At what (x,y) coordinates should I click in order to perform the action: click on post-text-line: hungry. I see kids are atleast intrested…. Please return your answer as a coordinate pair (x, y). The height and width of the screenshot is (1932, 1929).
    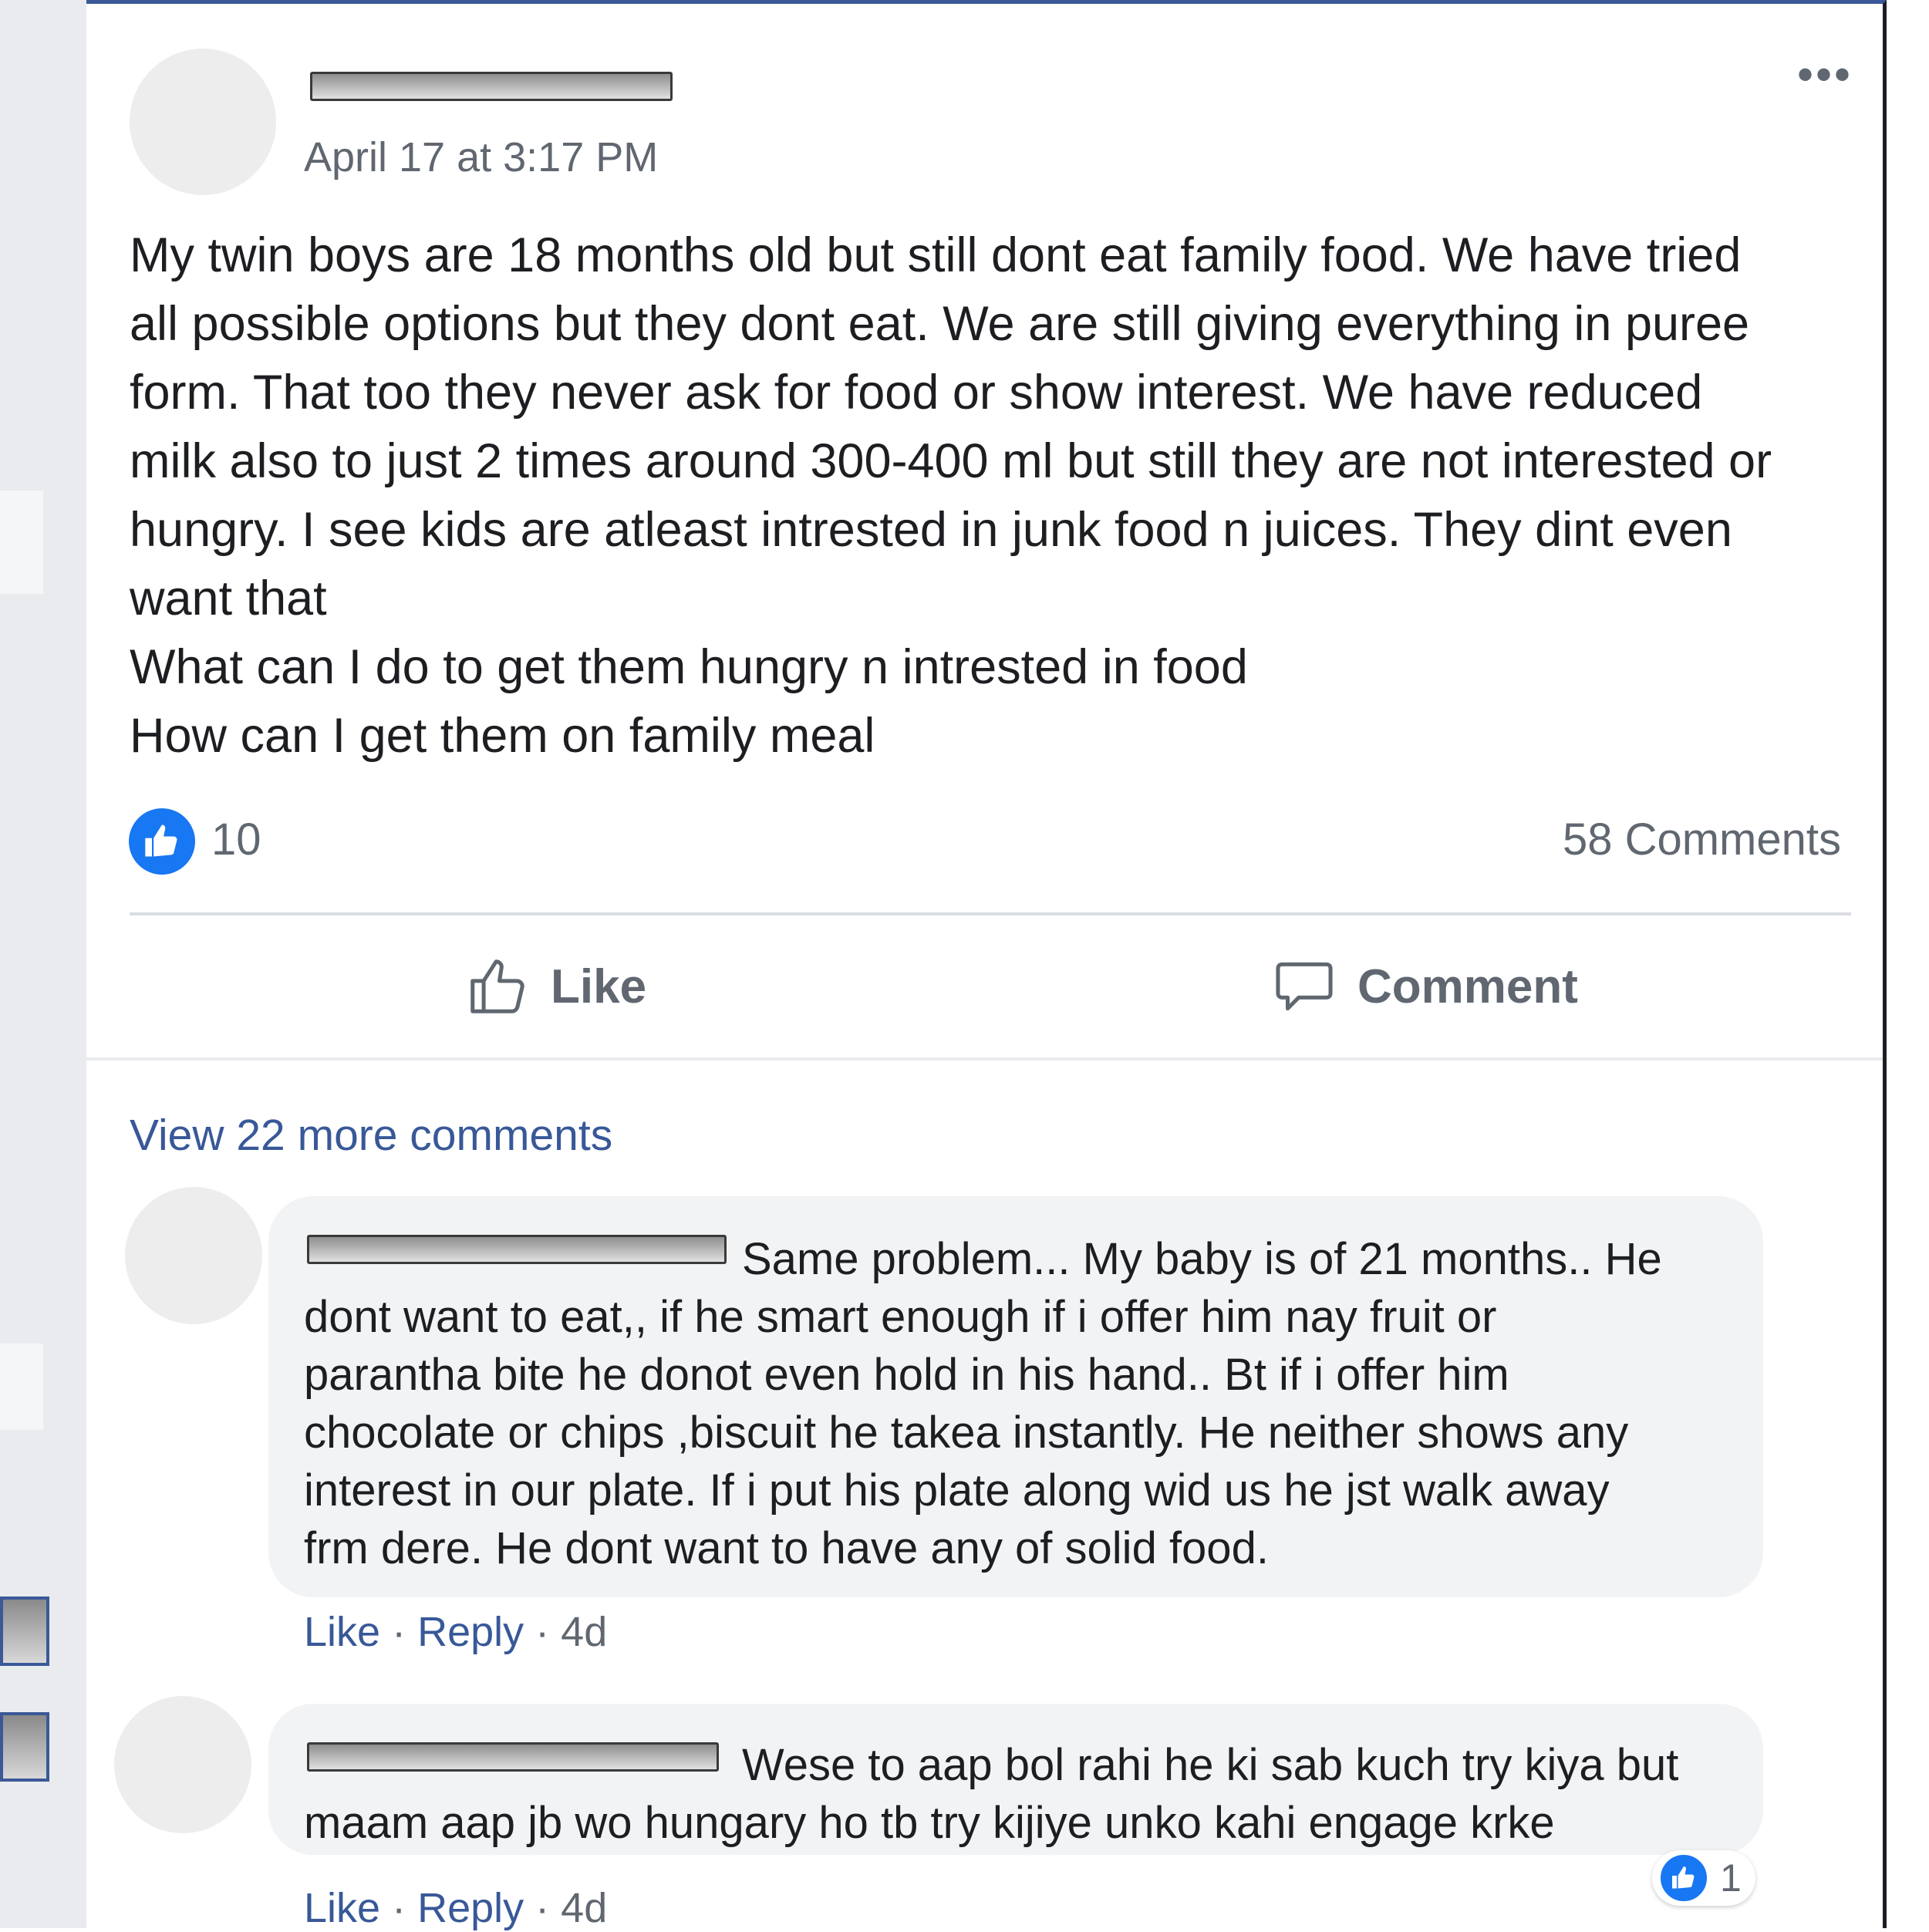
    Looking at the image, I should click on (931, 530).